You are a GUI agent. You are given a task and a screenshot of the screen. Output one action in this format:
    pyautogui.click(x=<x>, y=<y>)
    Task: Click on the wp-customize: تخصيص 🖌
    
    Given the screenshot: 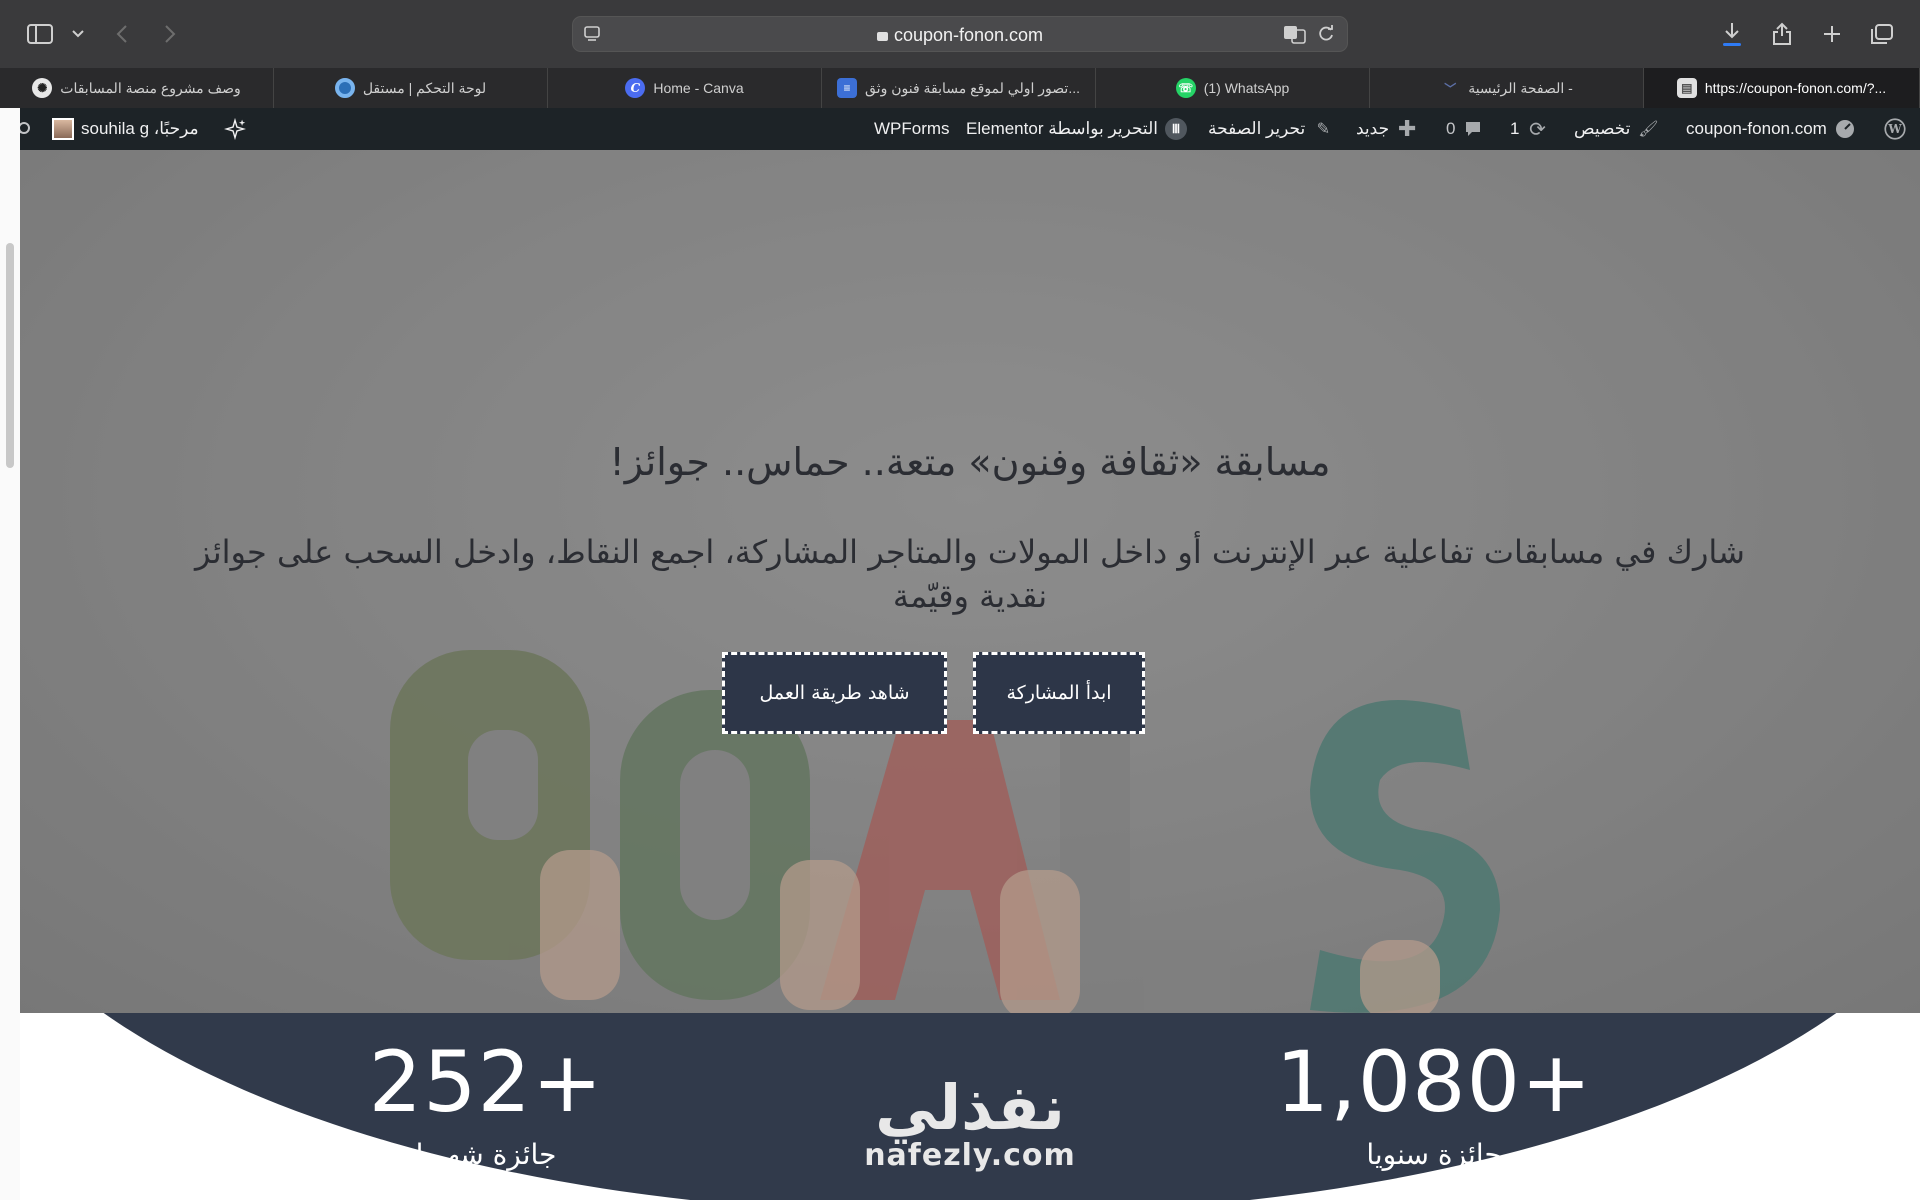 What is the action you would take?
    pyautogui.click(x=1616, y=129)
    